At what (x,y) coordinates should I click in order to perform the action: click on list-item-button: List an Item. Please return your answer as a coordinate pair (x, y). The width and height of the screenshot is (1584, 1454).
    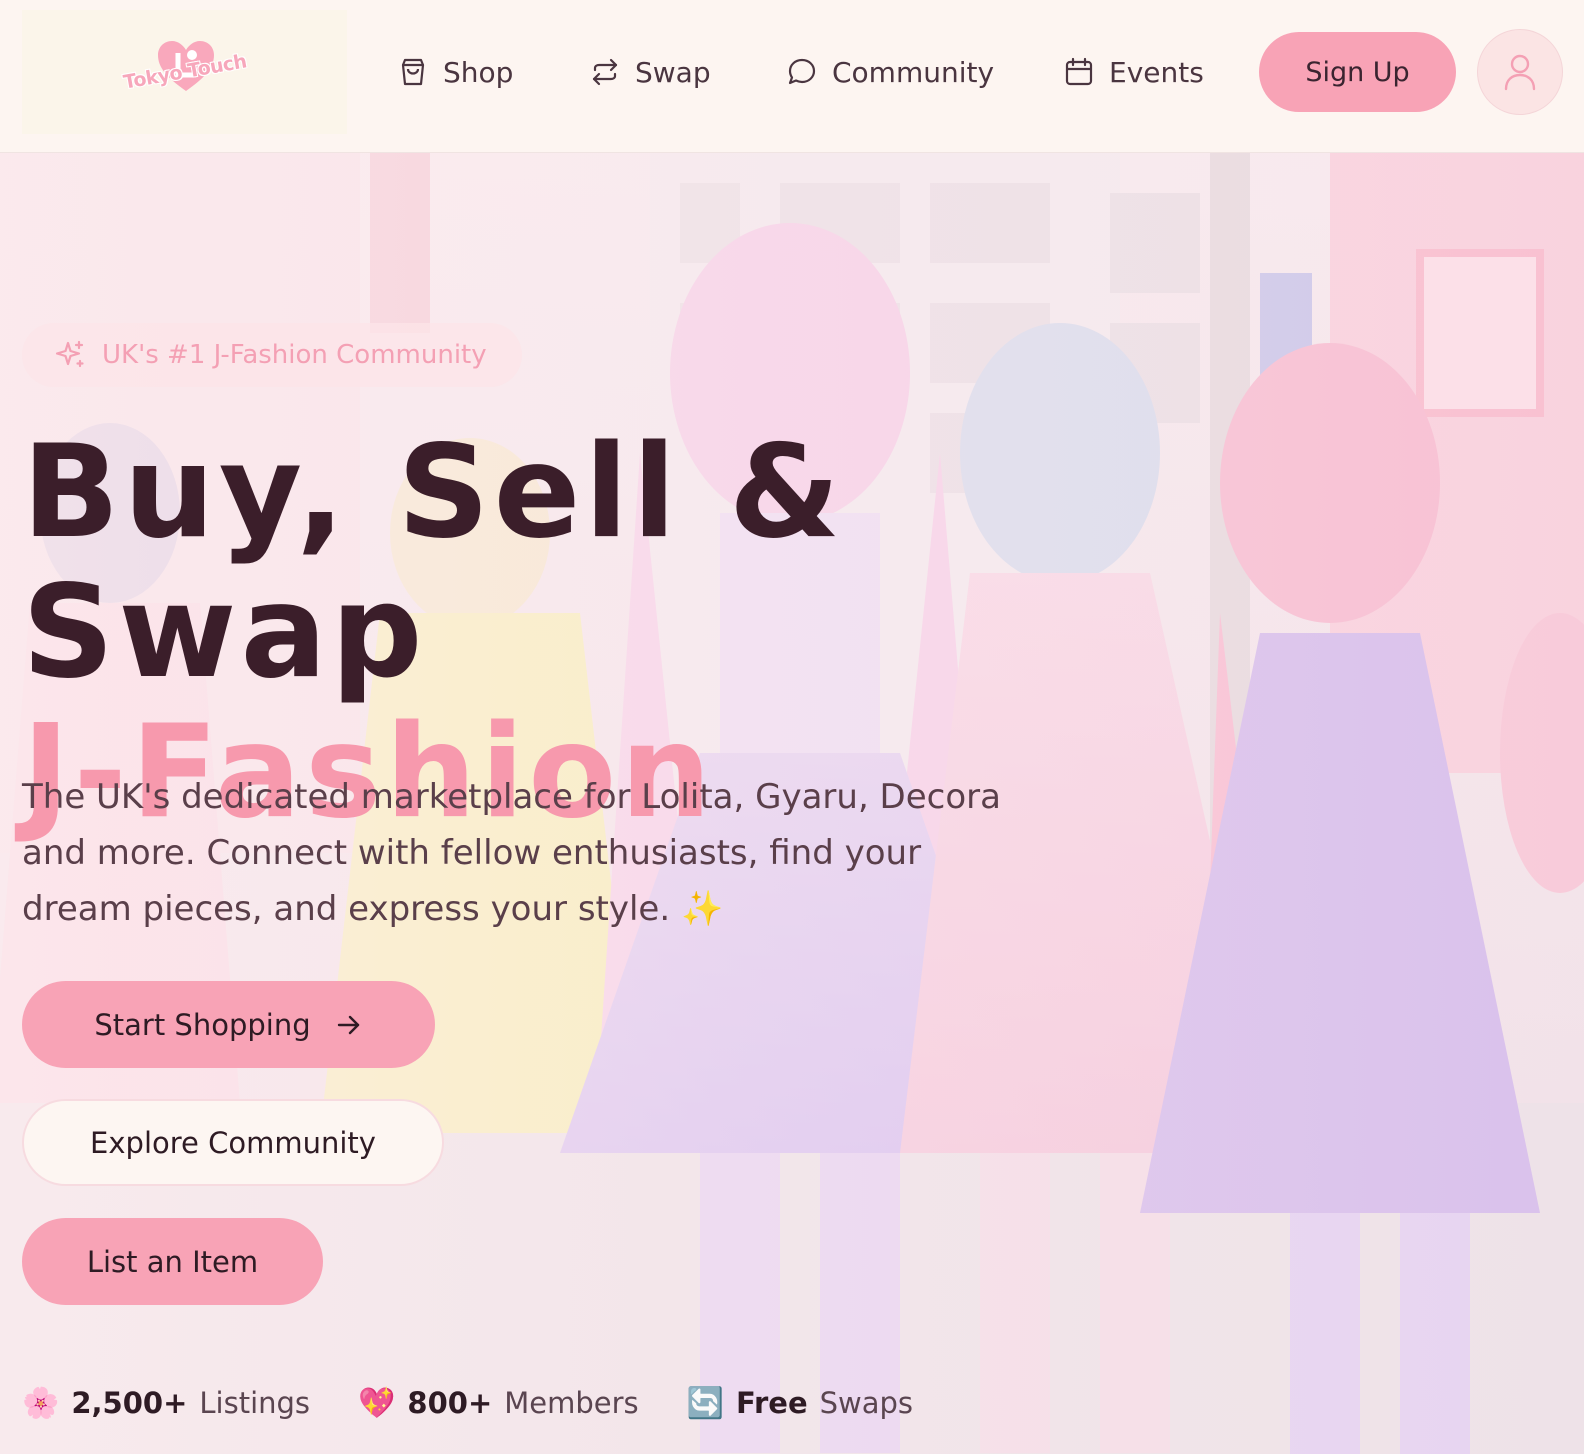
    Looking at the image, I should click on (172, 1261).